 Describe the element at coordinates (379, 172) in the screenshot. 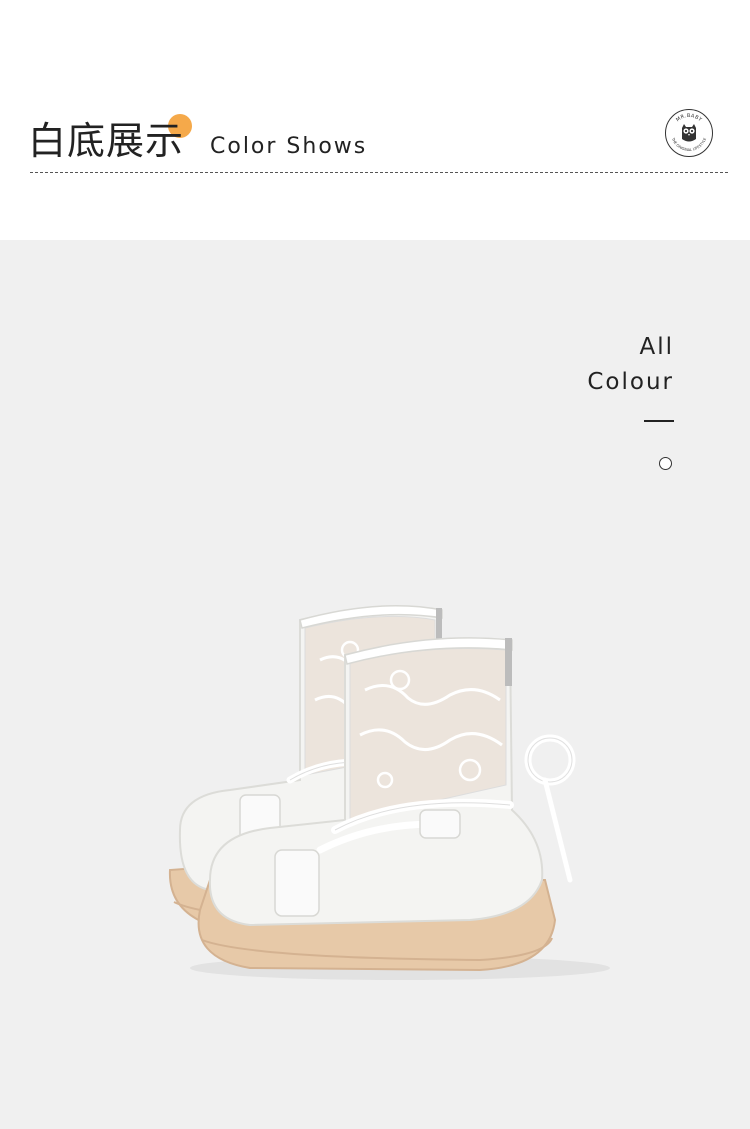

I see `dashed-divider` at that location.